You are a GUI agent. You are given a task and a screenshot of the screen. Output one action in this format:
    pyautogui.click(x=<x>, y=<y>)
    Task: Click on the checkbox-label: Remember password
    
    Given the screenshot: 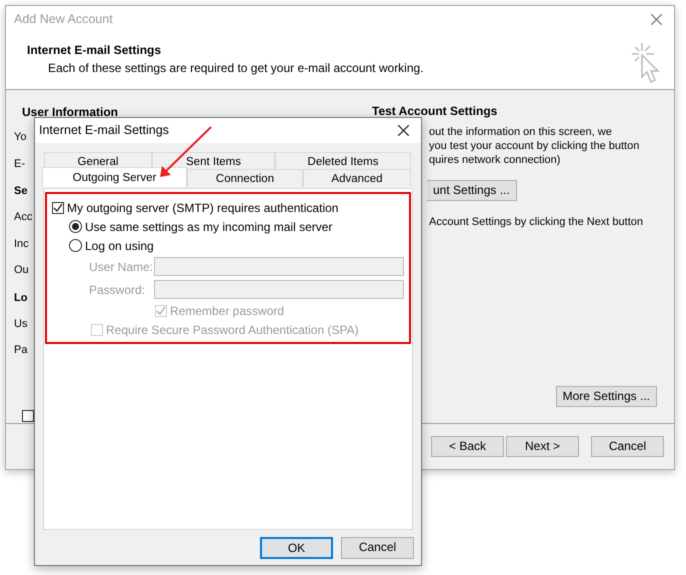 What is the action you would take?
    pyautogui.click(x=227, y=311)
    